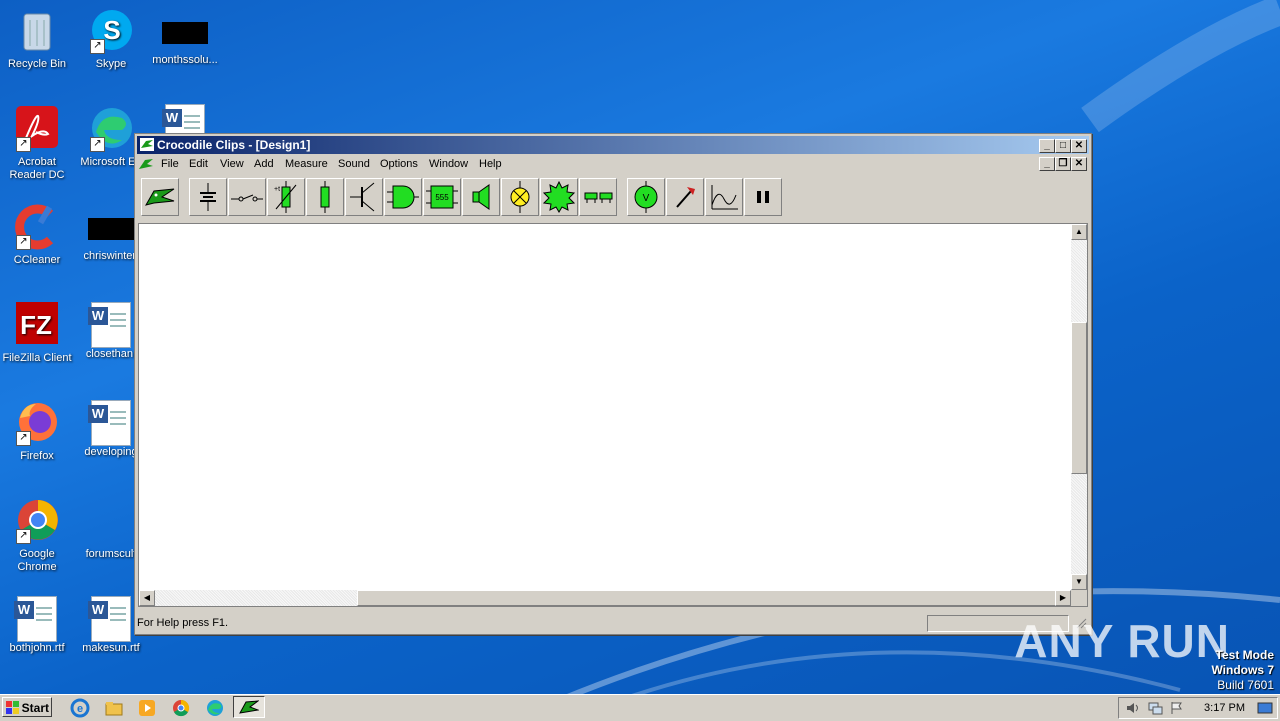 The image size is (1280, 721). What do you see at coordinates (198, 164) in the screenshot?
I see `menu-edit: Edit` at bounding box center [198, 164].